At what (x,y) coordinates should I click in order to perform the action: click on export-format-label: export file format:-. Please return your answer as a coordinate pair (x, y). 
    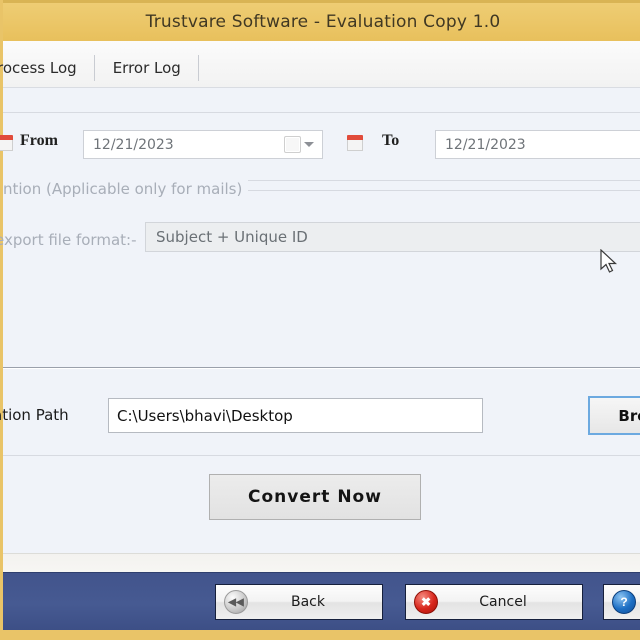
    Looking at the image, I should click on (68, 240).